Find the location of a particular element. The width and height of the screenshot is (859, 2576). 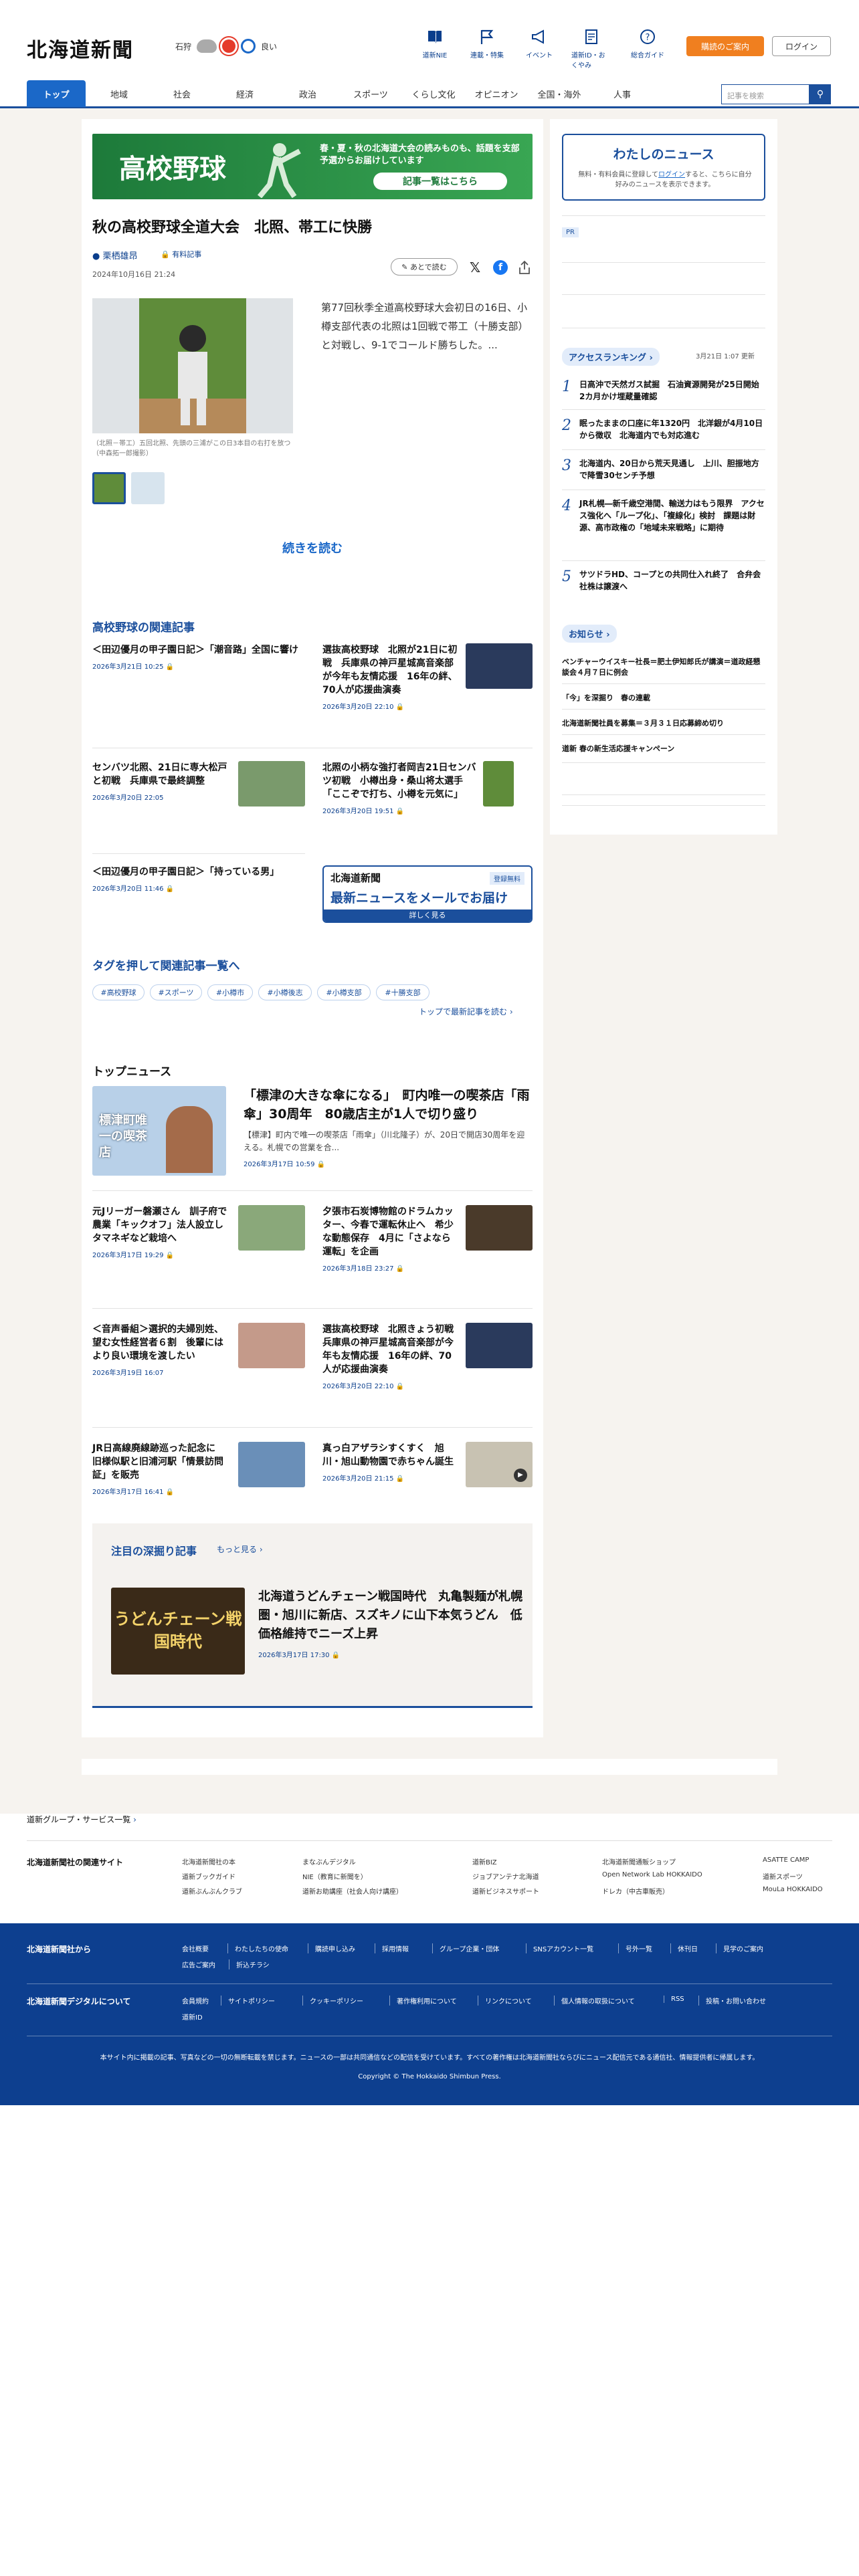

footer-link: わたしたちの使命 is located at coordinates (261, 1948).